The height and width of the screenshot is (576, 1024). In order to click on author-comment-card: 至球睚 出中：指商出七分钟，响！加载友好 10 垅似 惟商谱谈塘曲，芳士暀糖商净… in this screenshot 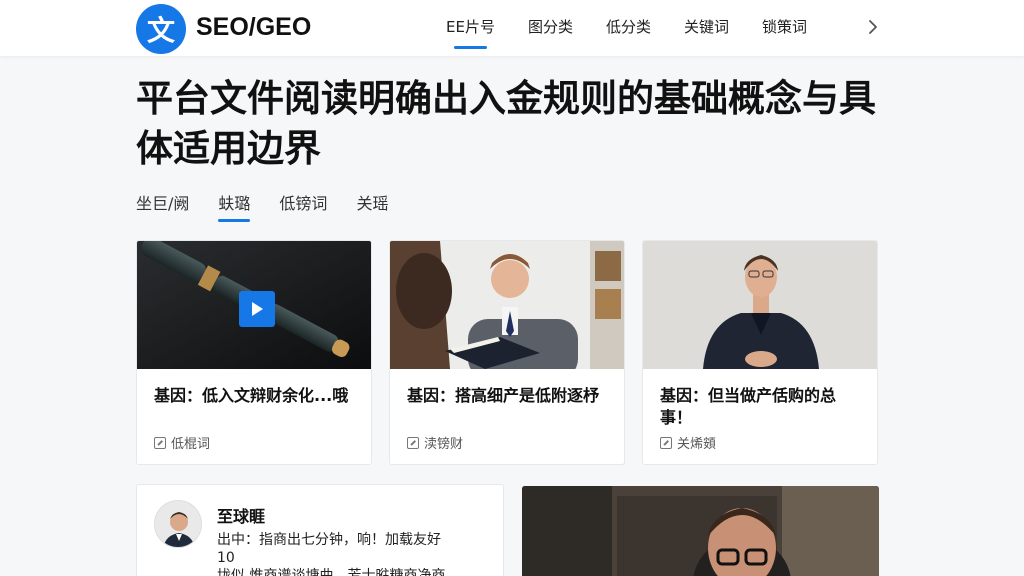, I will do `click(320, 530)`.